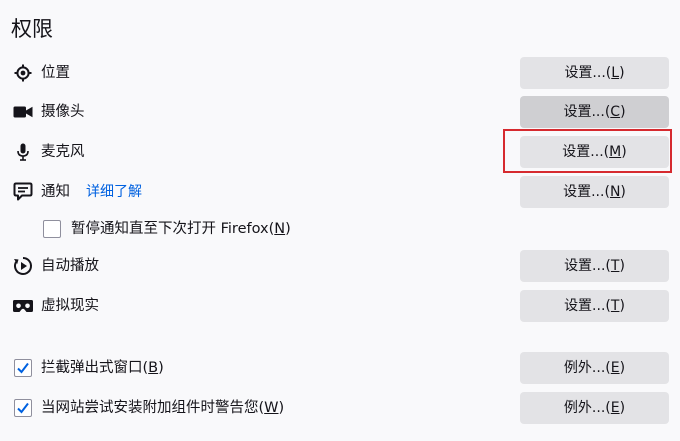 The width and height of the screenshot is (680, 441). Describe the element at coordinates (340, 73) in the screenshot. I see `permission-row-location: 位置 设置...(L)` at that location.